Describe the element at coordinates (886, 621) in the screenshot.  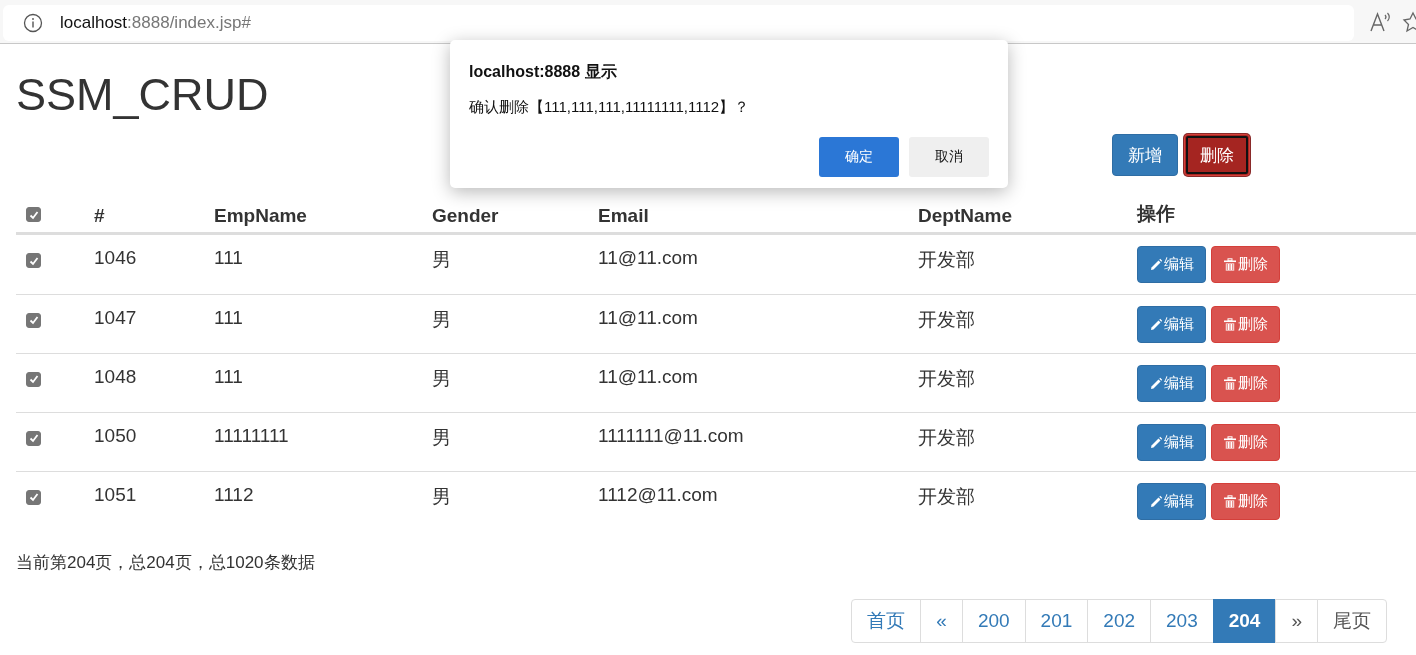
I see `page-link: 首页` at that location.